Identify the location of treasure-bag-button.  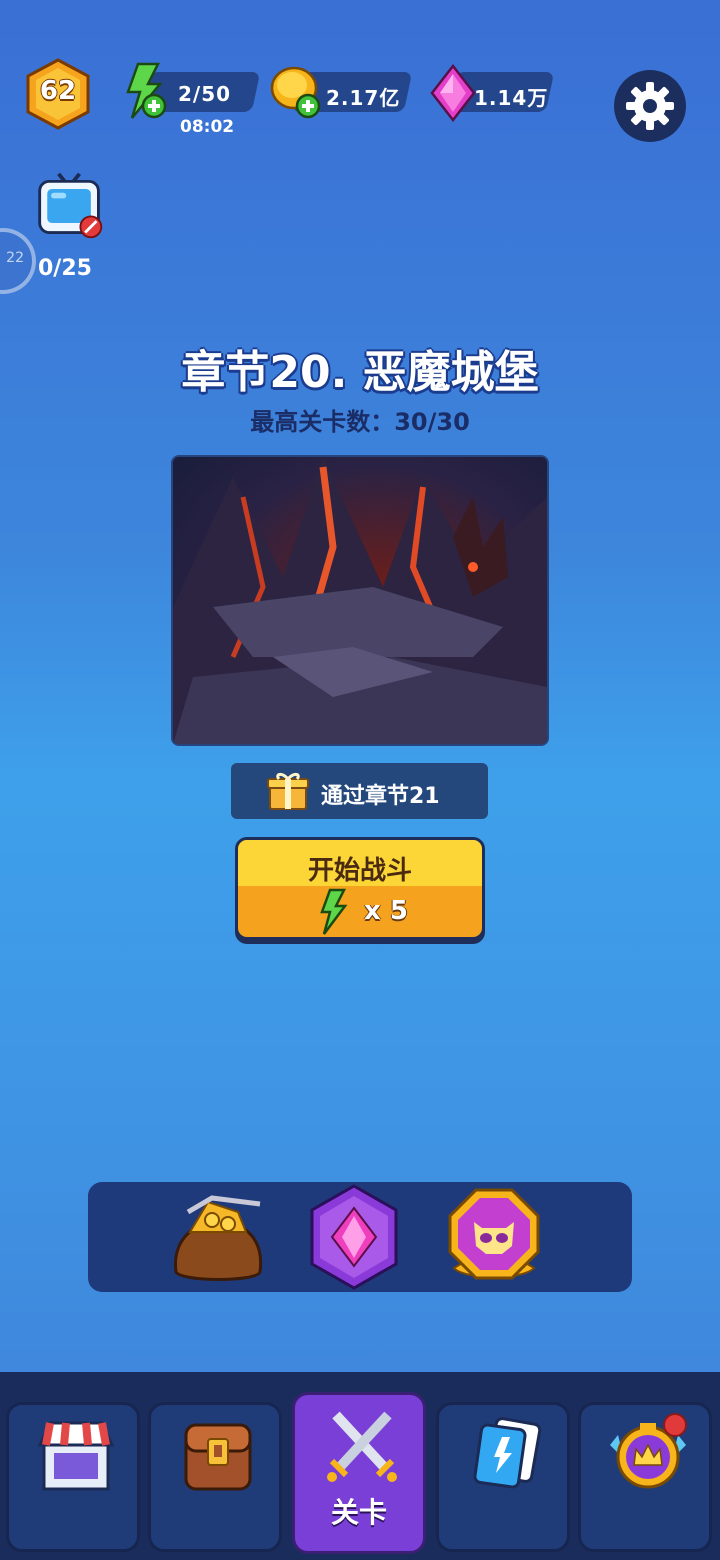
(218, 1237).